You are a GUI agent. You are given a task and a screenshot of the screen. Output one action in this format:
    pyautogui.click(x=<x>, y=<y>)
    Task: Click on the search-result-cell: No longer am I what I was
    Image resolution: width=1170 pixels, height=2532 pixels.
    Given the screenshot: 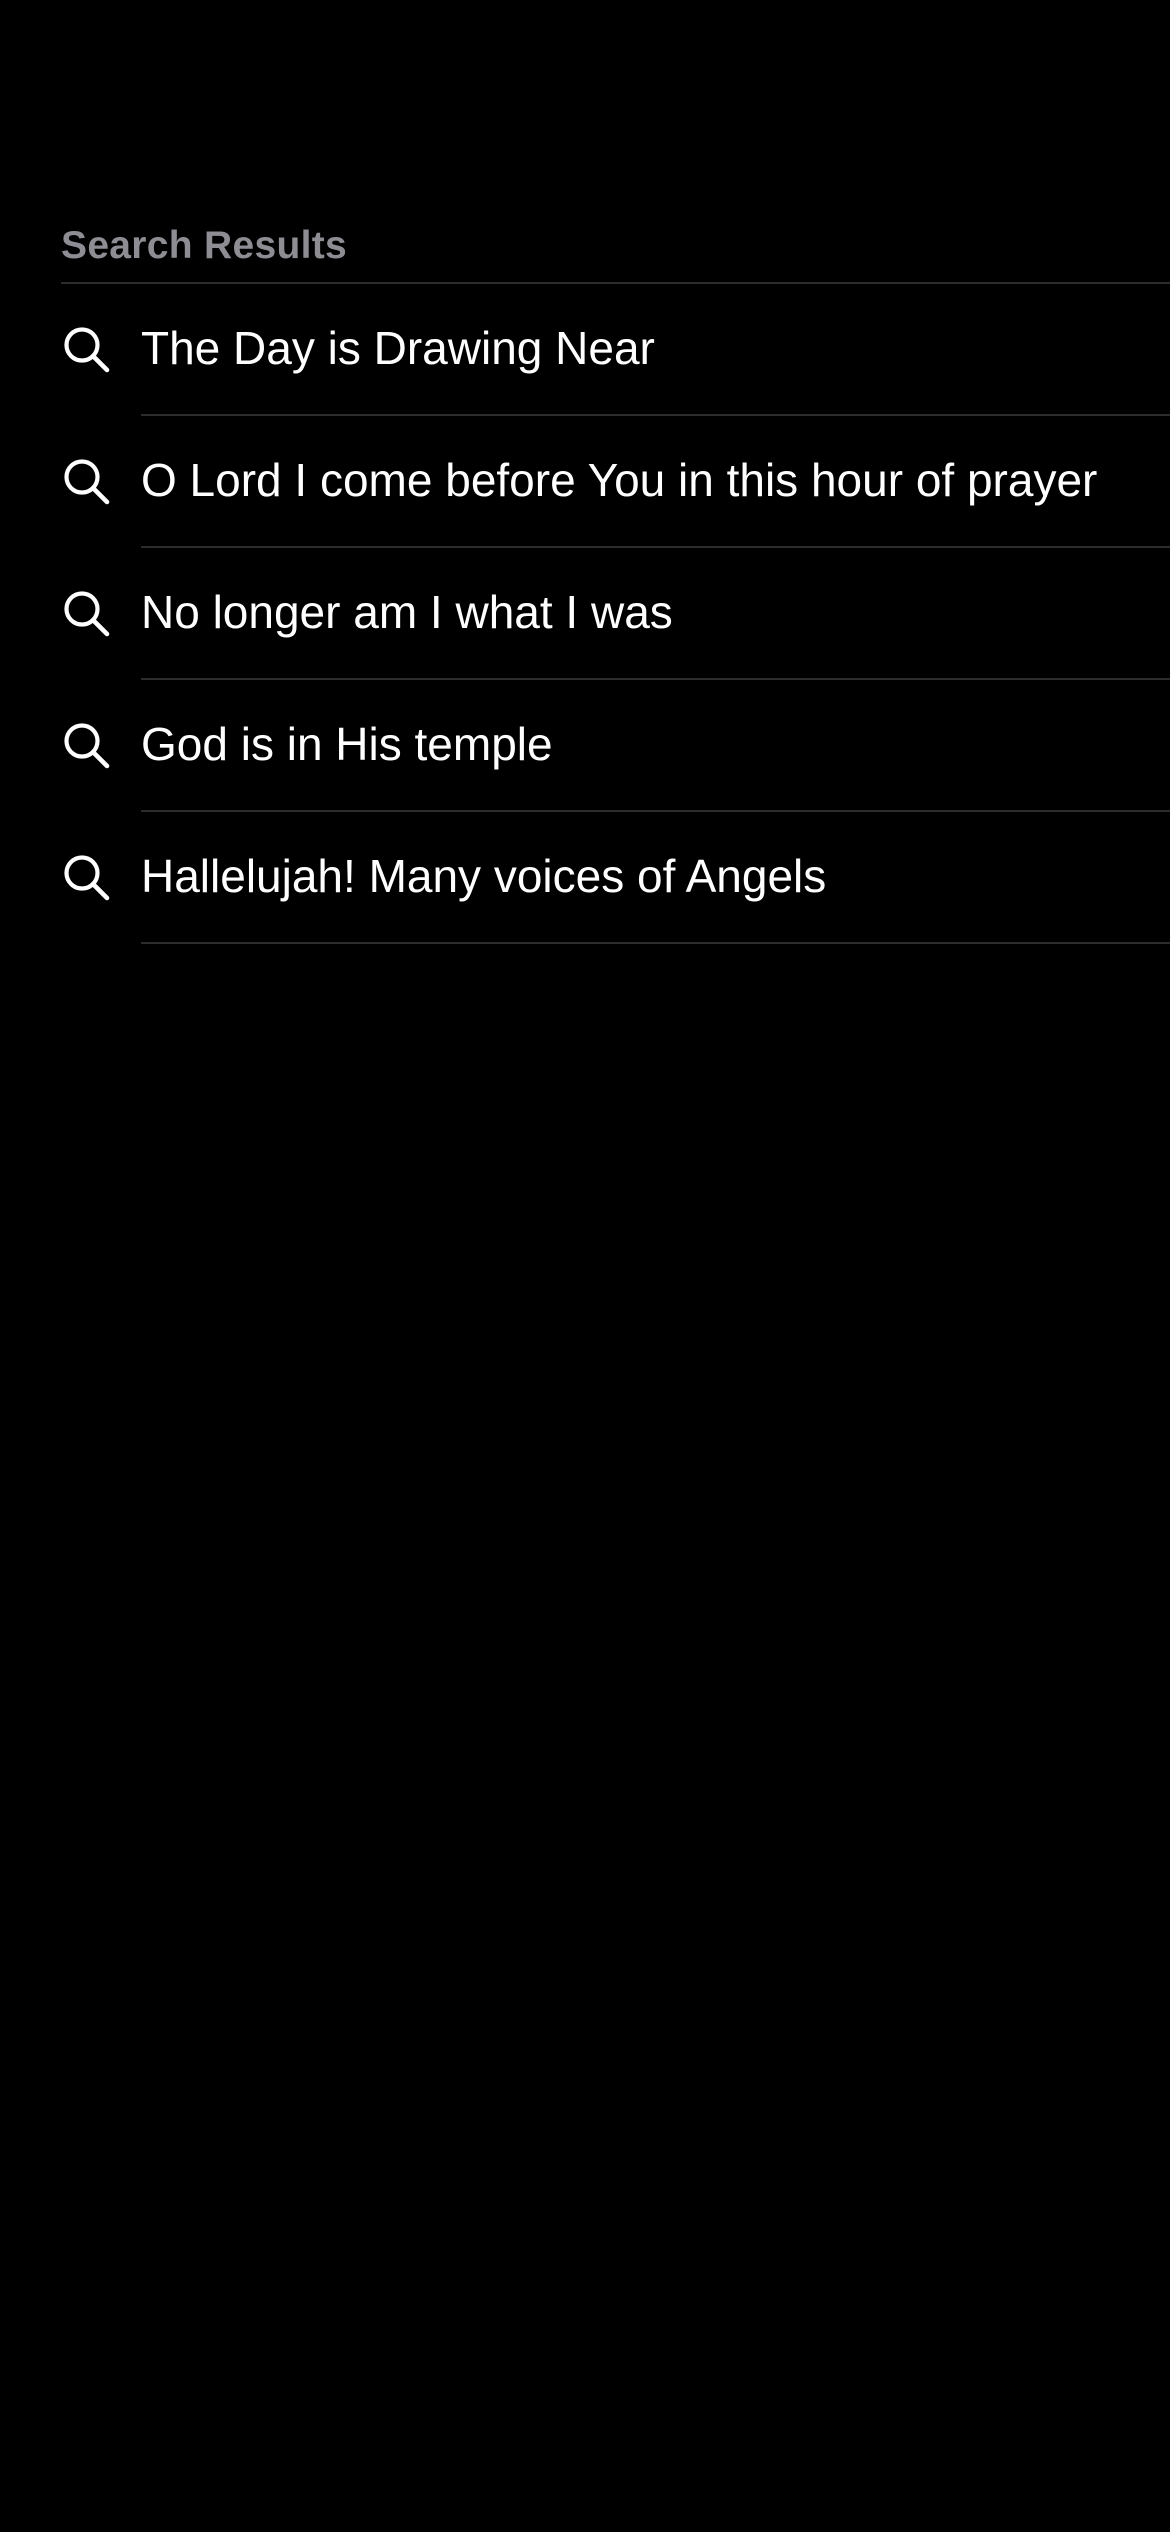 What is the action you would take?
    pyautogui.click(x=655, y=614)
    